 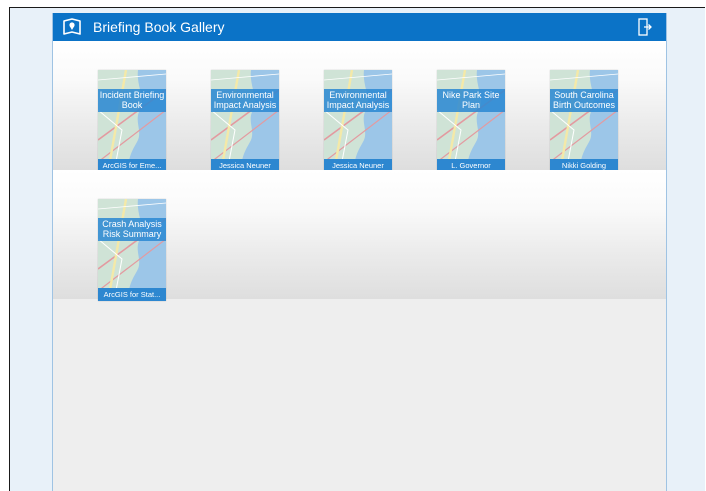 I want to click on card-title: Crash Analysis Risk Summary, so click(x=132, y=229).